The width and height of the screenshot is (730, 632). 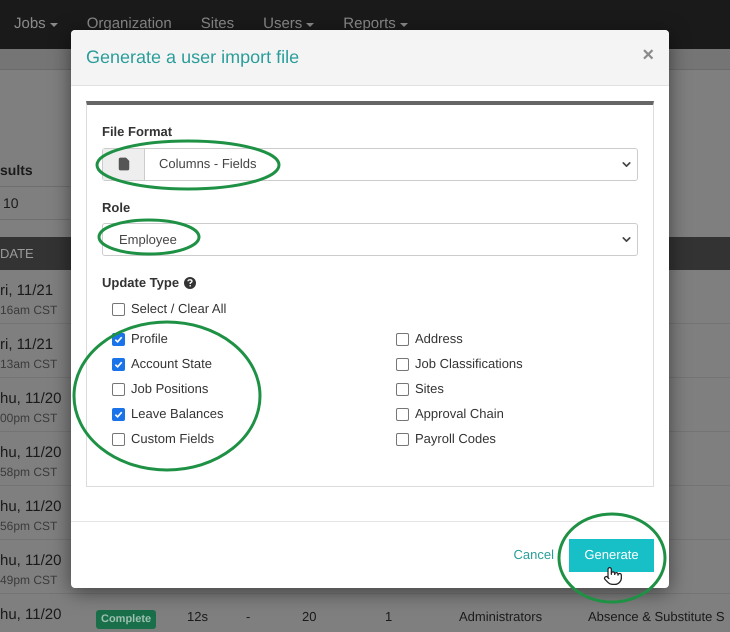 What do you see at coordinates (197, 616) in the screenshot?
I see `table-cell: 12s` at bounding box center [197, 616].